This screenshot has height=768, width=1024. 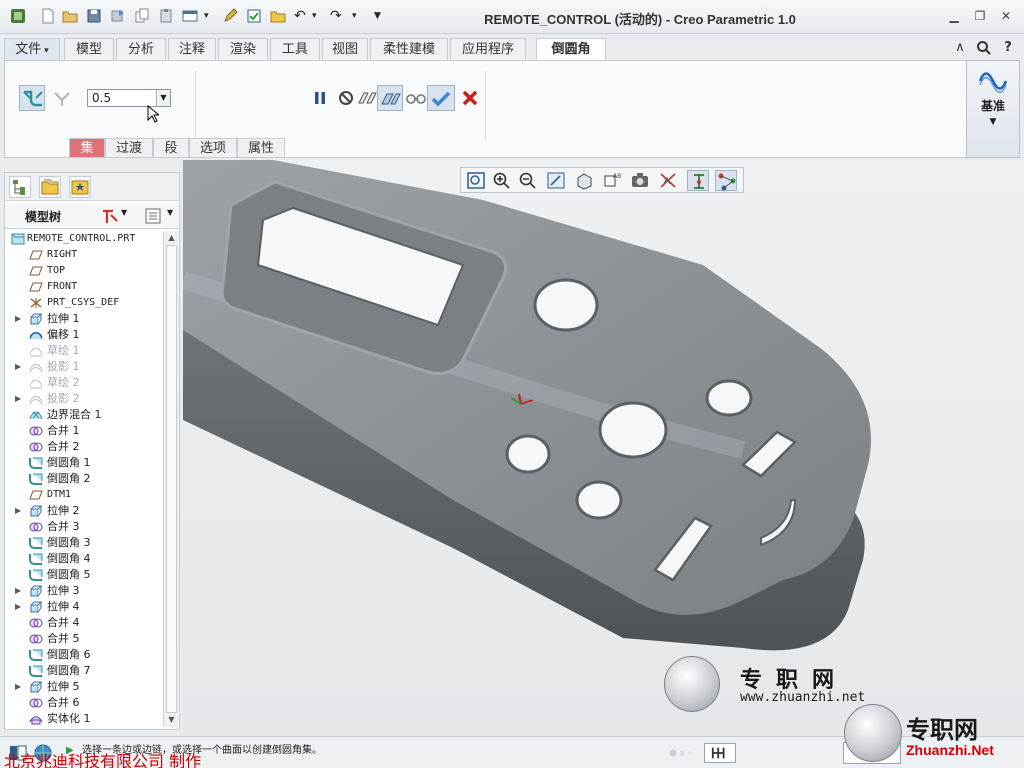 I want to click on app-logo-icon, so click(x=18, y=16).